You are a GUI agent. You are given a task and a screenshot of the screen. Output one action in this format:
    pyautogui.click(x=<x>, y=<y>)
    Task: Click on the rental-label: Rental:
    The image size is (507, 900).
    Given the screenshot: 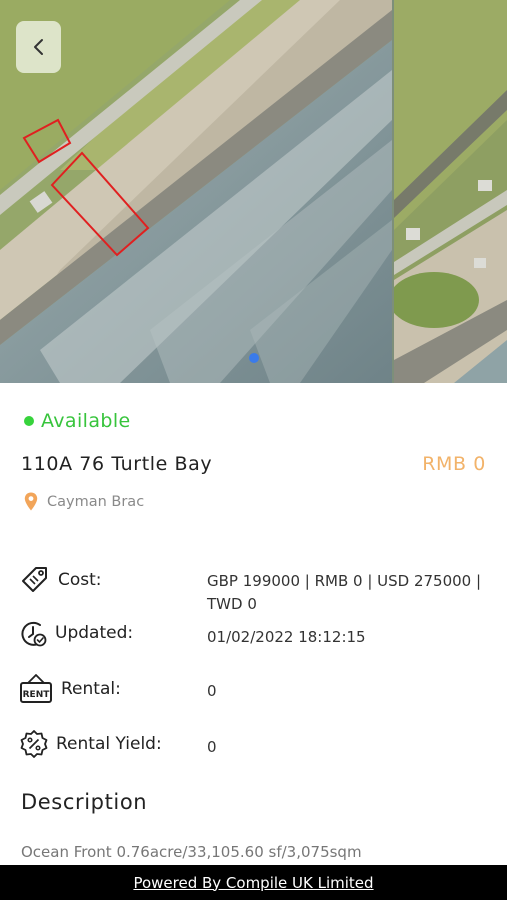 What is the action you would take?
    pyautogui.click(x=91, y=689)
    